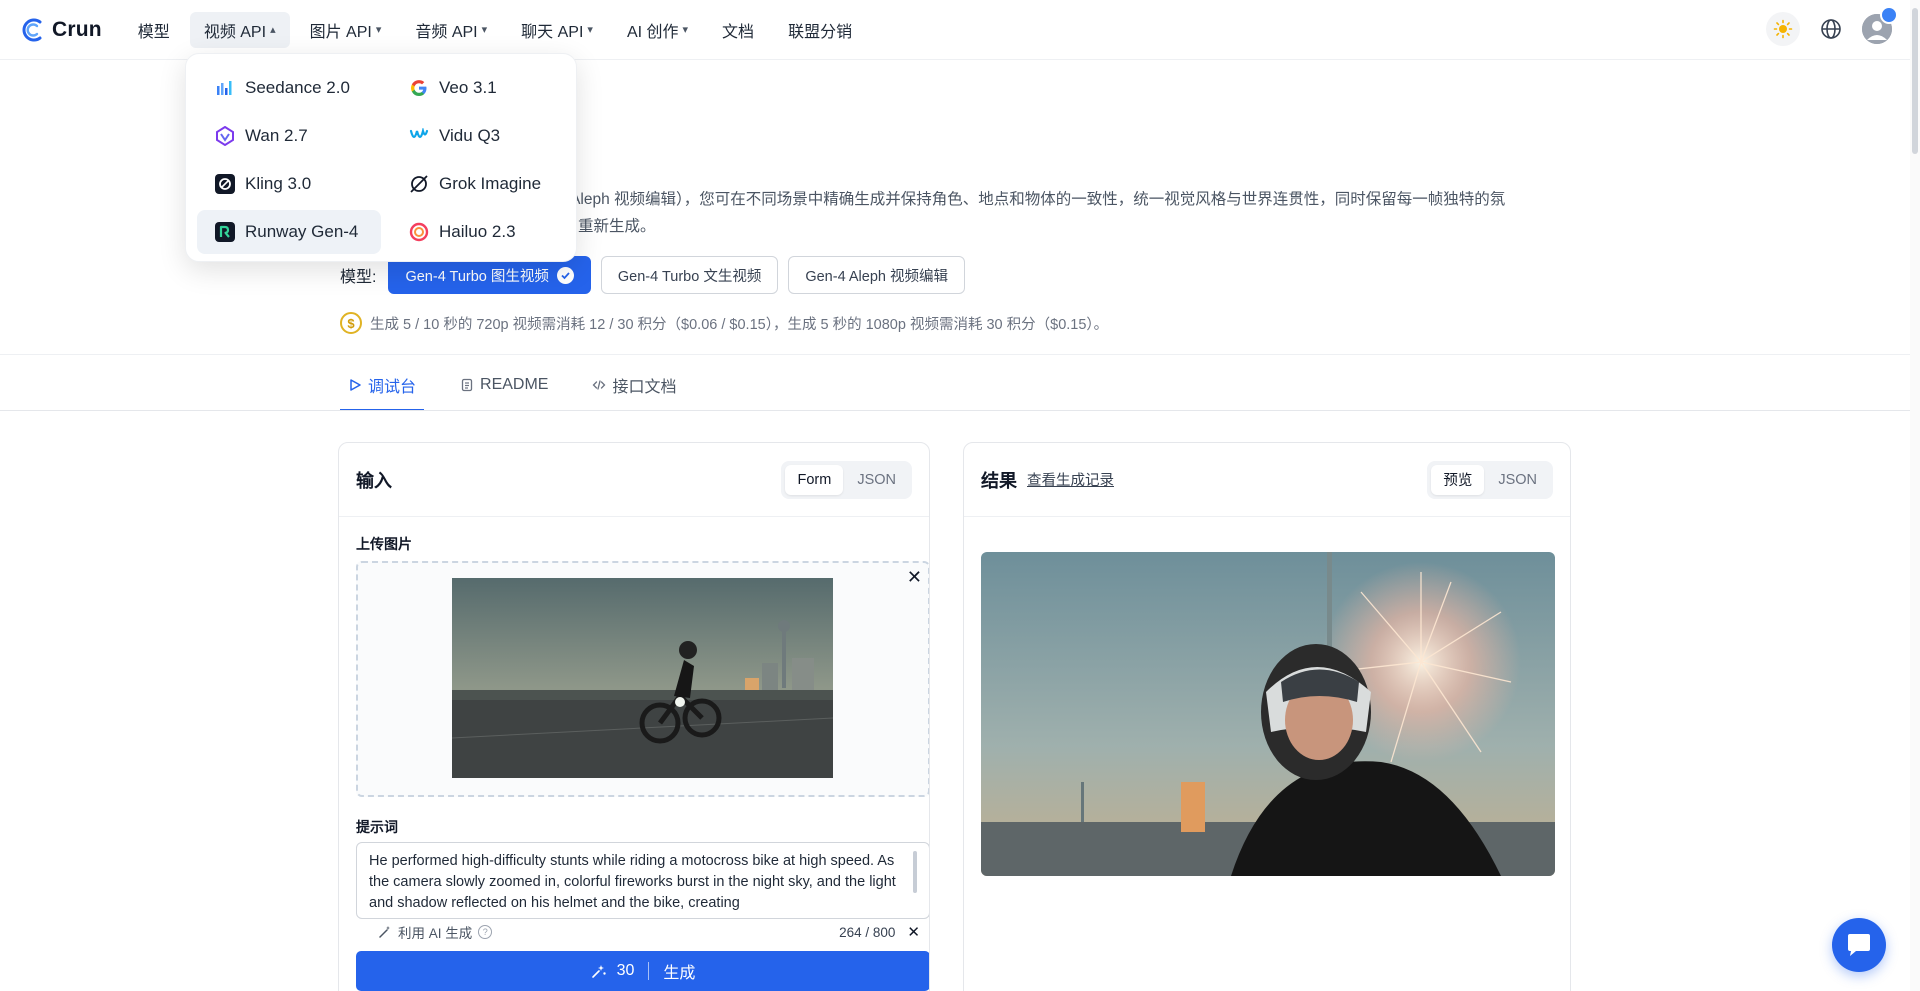 The width and height of the screenshot is (1920, 991). I want to click on upload-image-label: 上传图片, so click(384, 544).